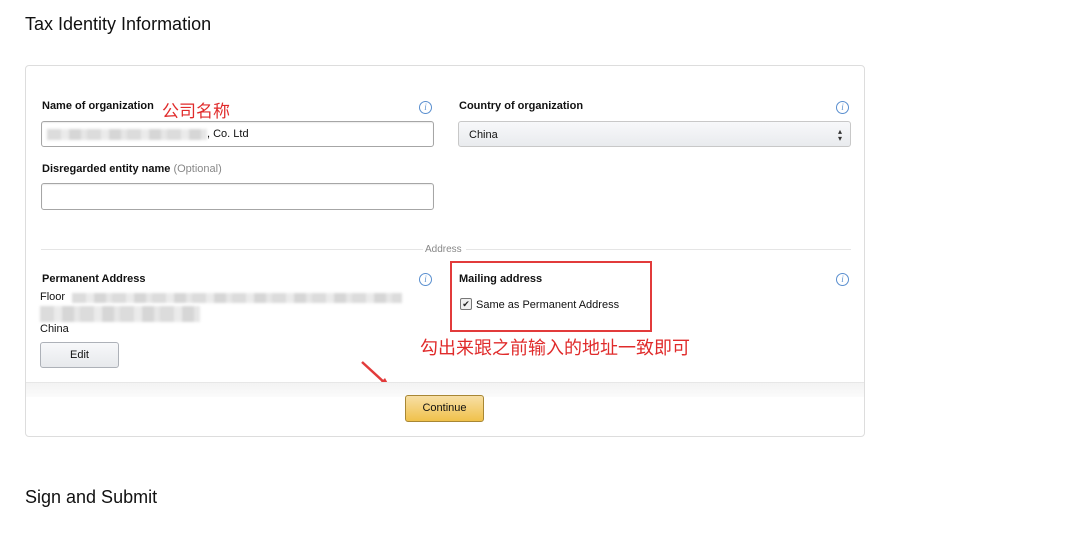 The width and height of the screenshot is (1080, 544). I want to click on annotation-highlight-box, so click(551, 296).